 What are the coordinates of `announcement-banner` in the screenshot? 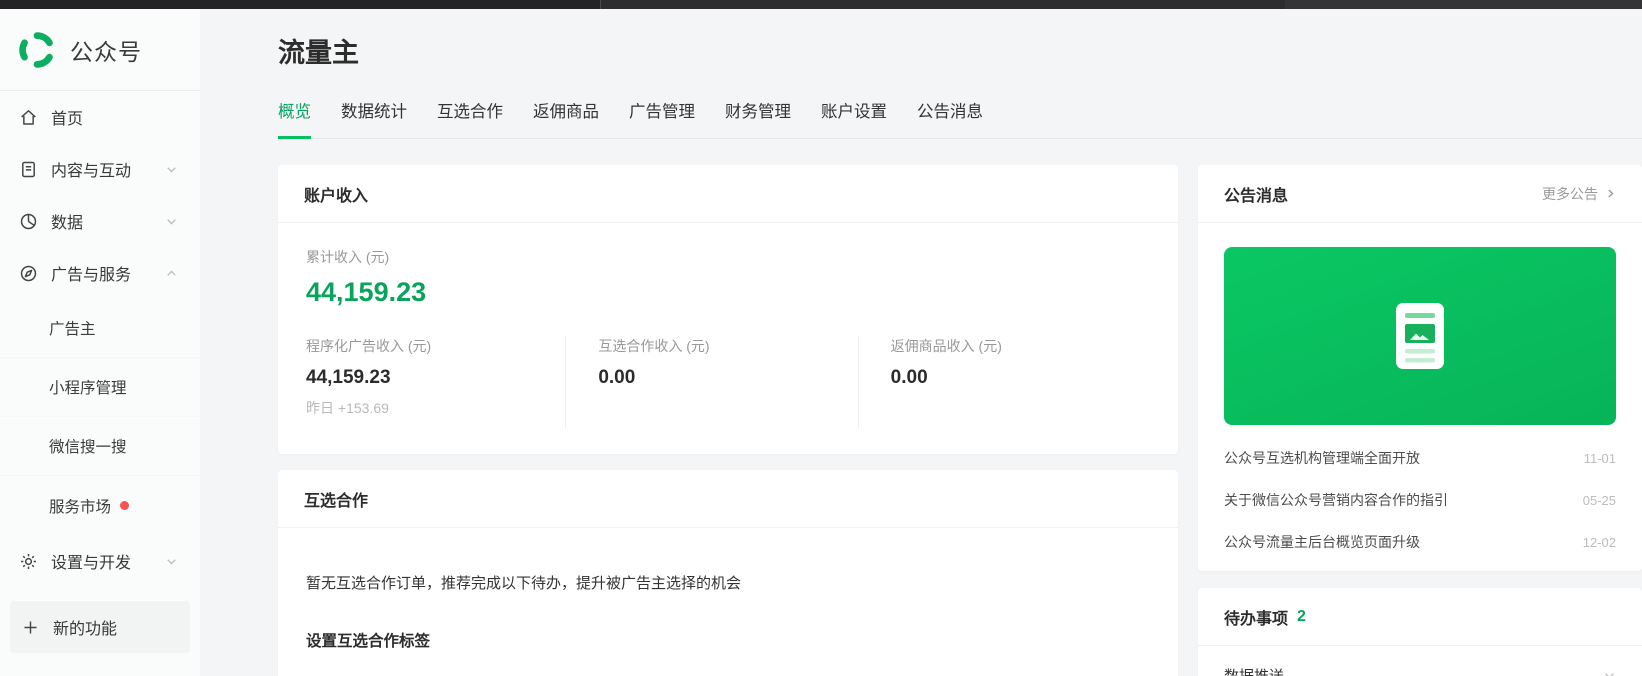 It's located at (1420, 336).